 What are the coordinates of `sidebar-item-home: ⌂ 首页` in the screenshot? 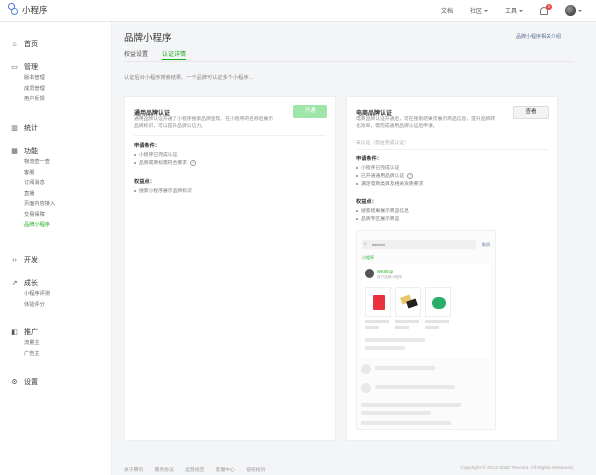 It's located at (56, 44).